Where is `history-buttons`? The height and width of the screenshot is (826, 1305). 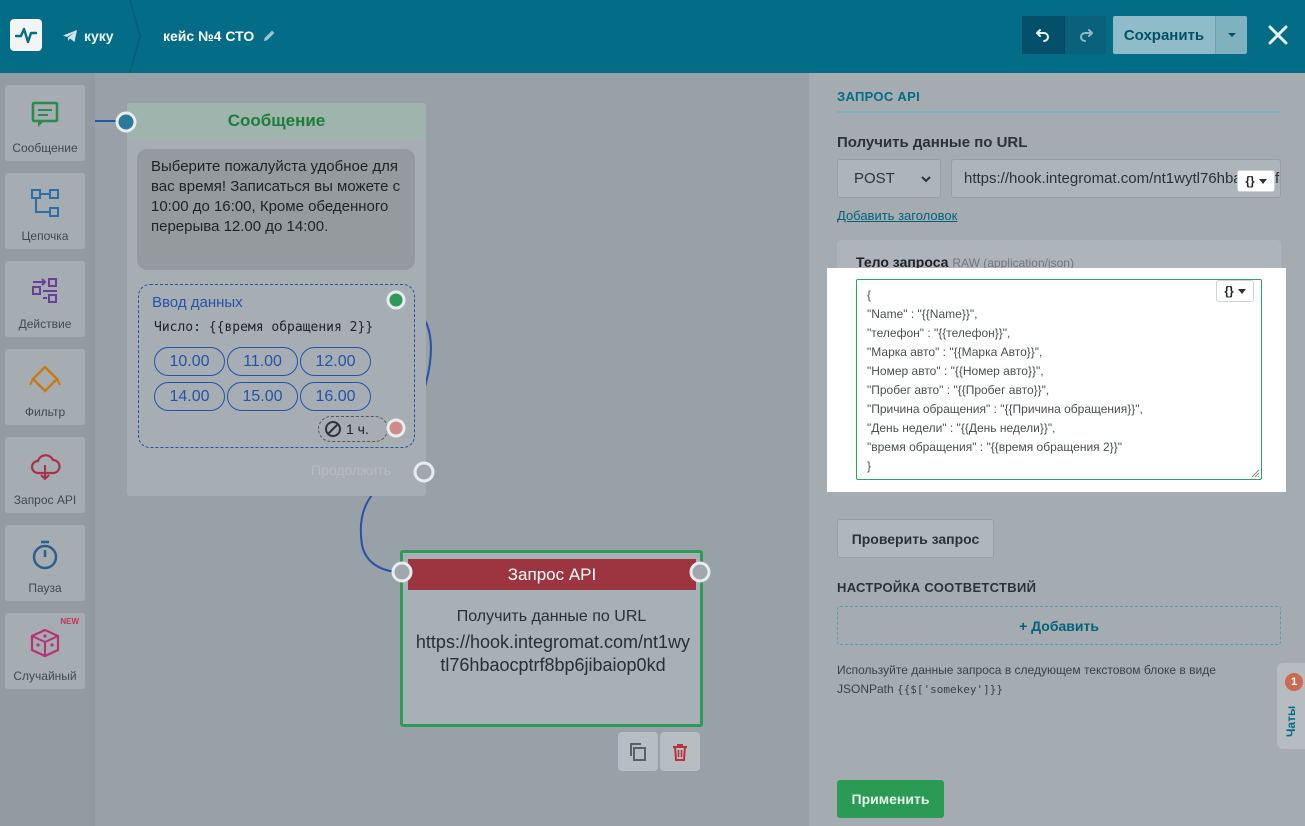 history-buttons is located at coordinates (1064, 35).